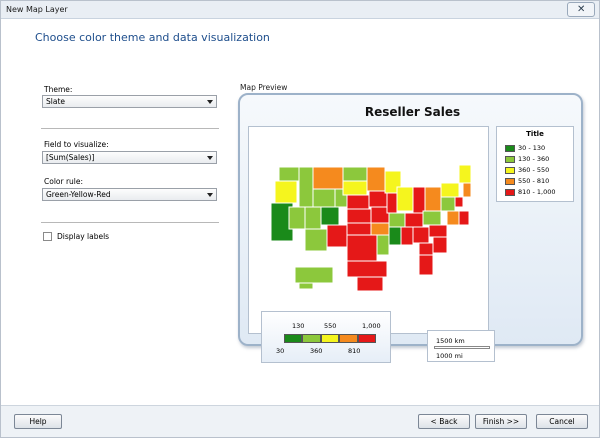  I want to click on legend-item: 810 - 1,000, so click(530, 192).